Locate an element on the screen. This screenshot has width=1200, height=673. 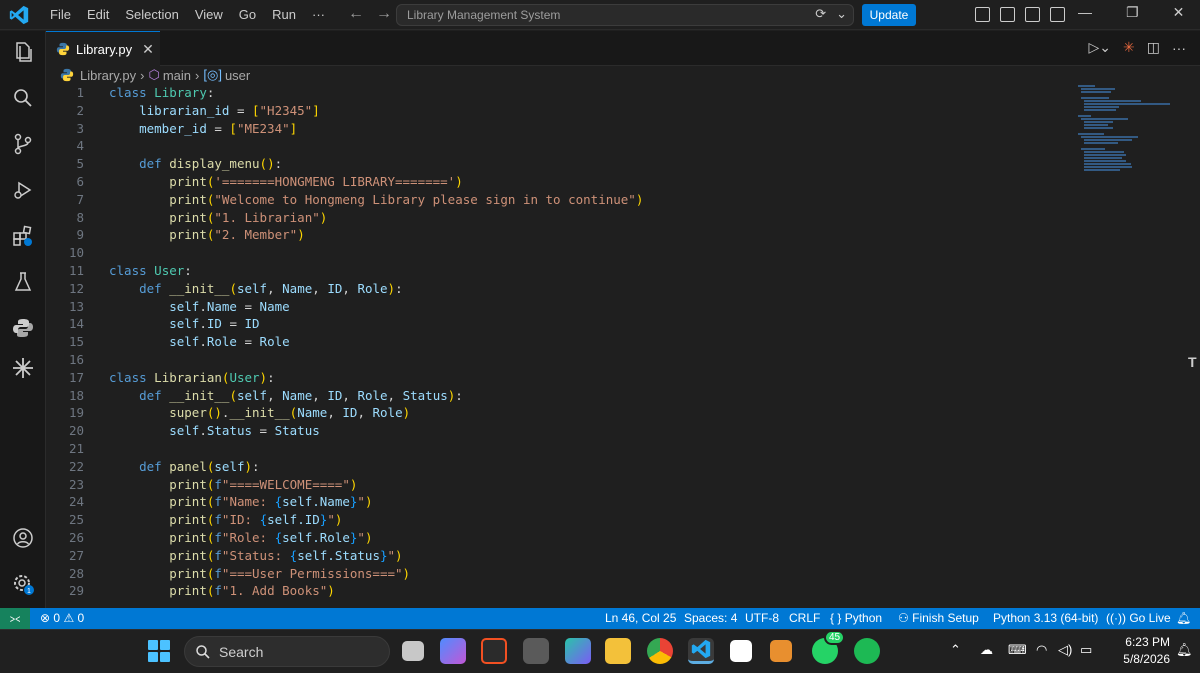
code-line: def __init__(self, Name, ID, Role): is located at coordinates (376, 289).